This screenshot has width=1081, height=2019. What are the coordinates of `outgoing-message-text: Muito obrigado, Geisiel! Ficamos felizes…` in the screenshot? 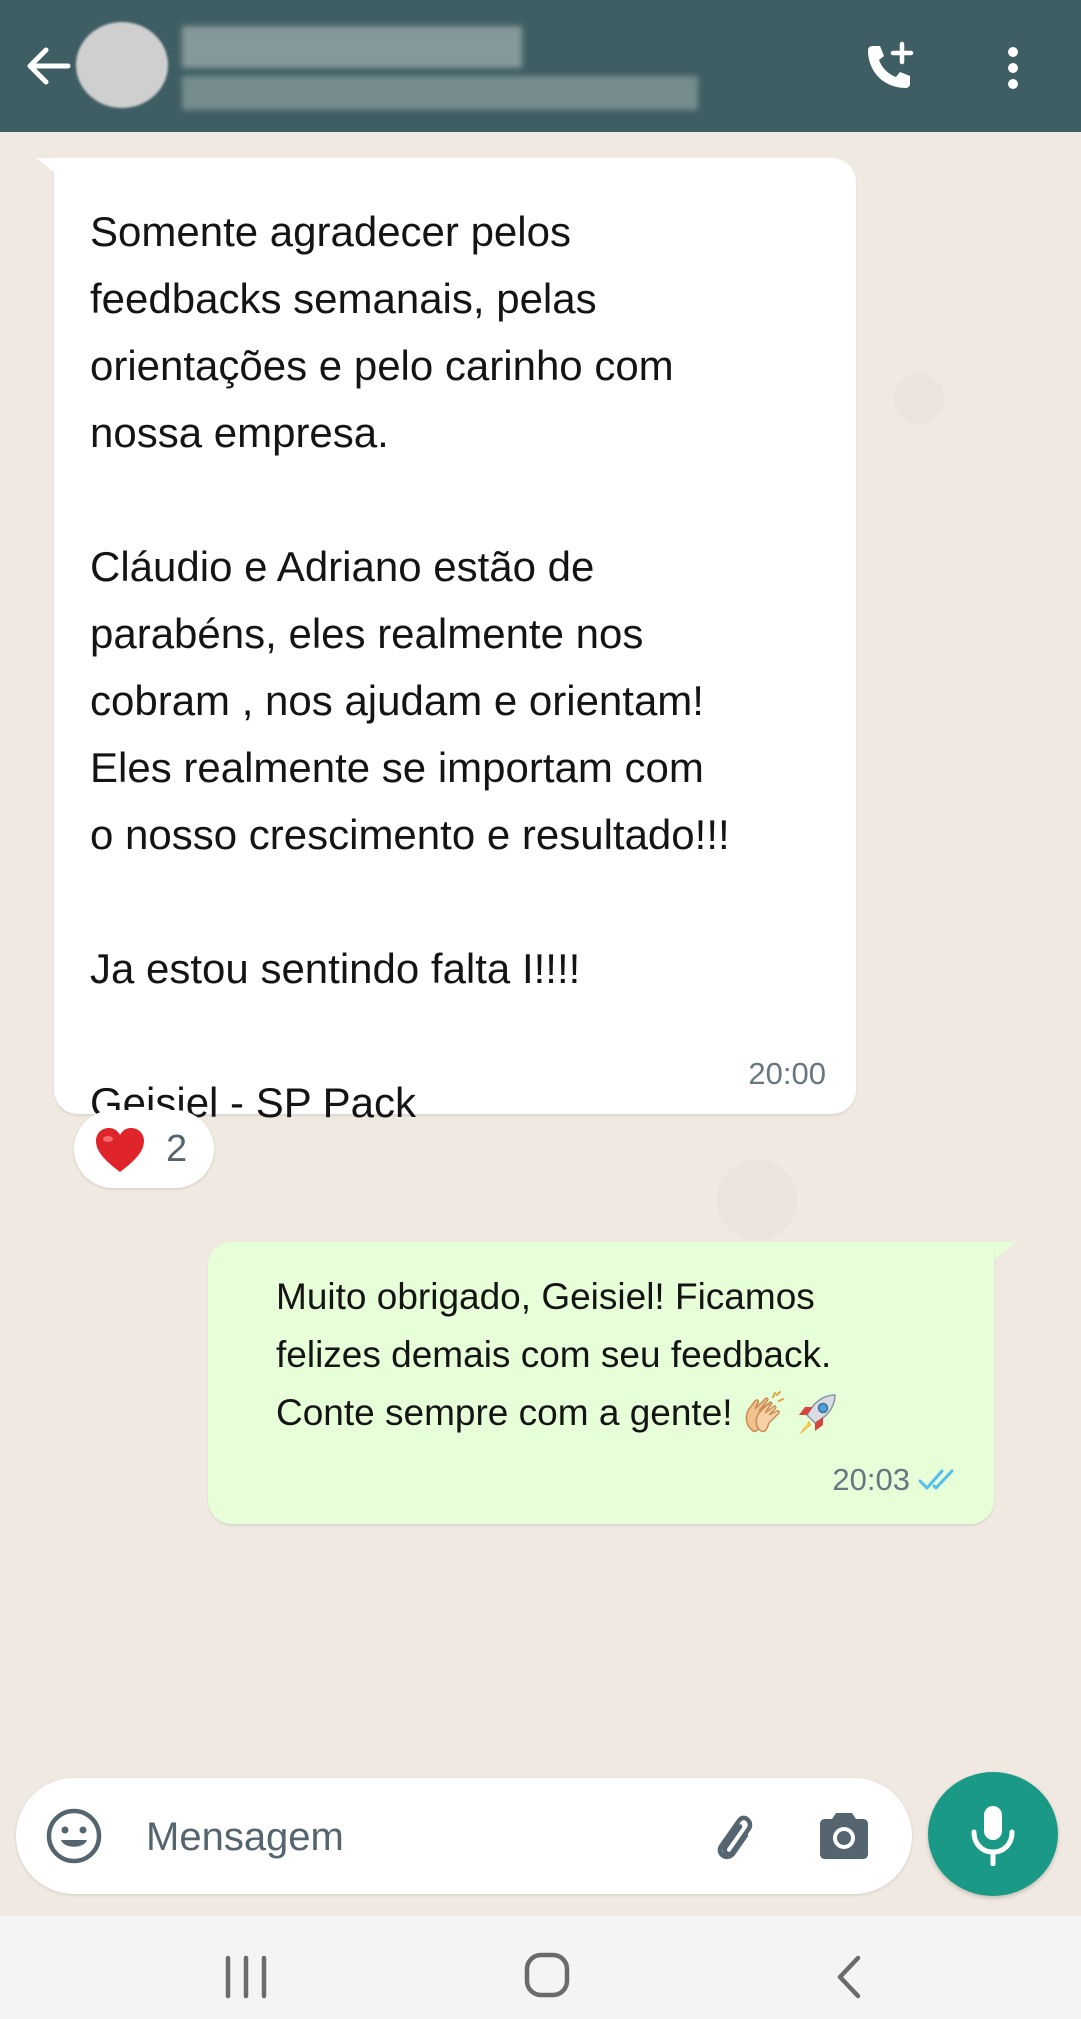 It's located at (626, 1355).